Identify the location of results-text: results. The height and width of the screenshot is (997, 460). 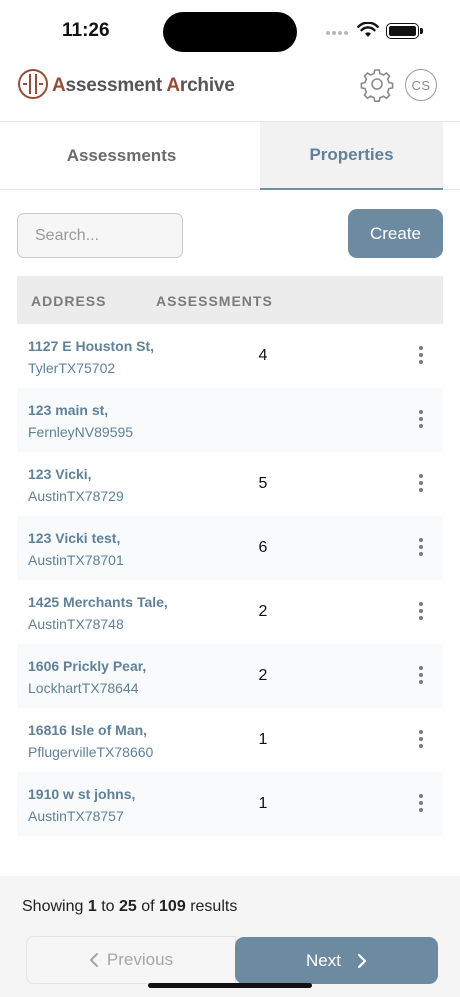
(214, 906).